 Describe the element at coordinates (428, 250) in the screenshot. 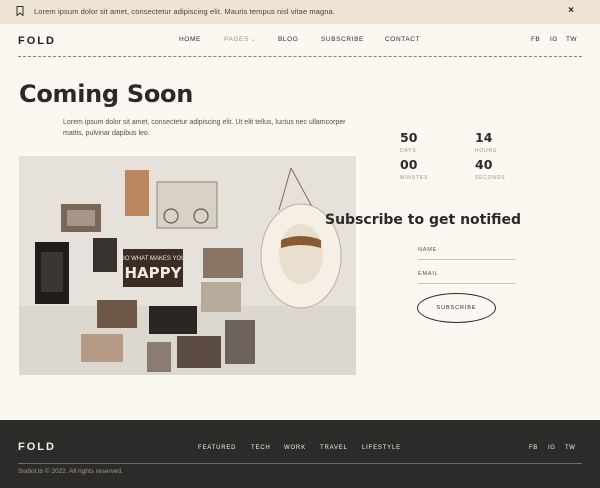

I see `name-field-label: NAME` at that location.